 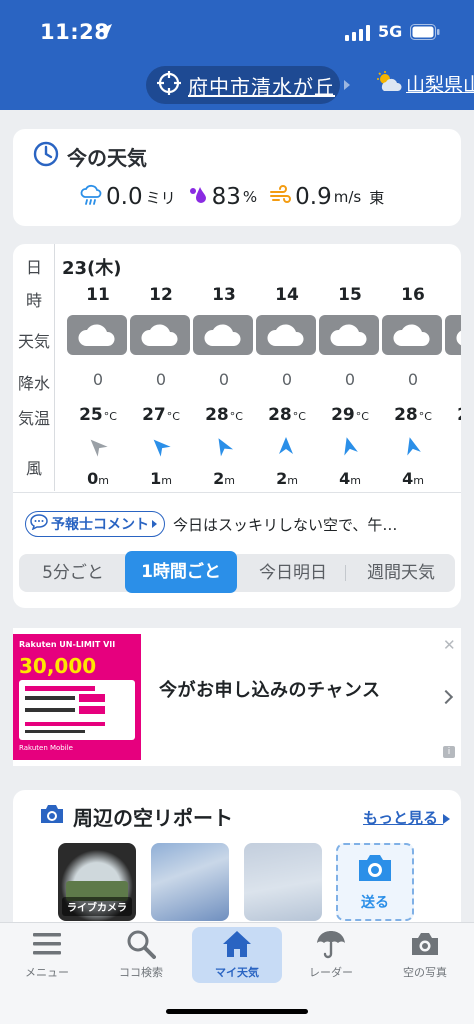 I want to click on hour-label: 11, so click(x=98, y=295).